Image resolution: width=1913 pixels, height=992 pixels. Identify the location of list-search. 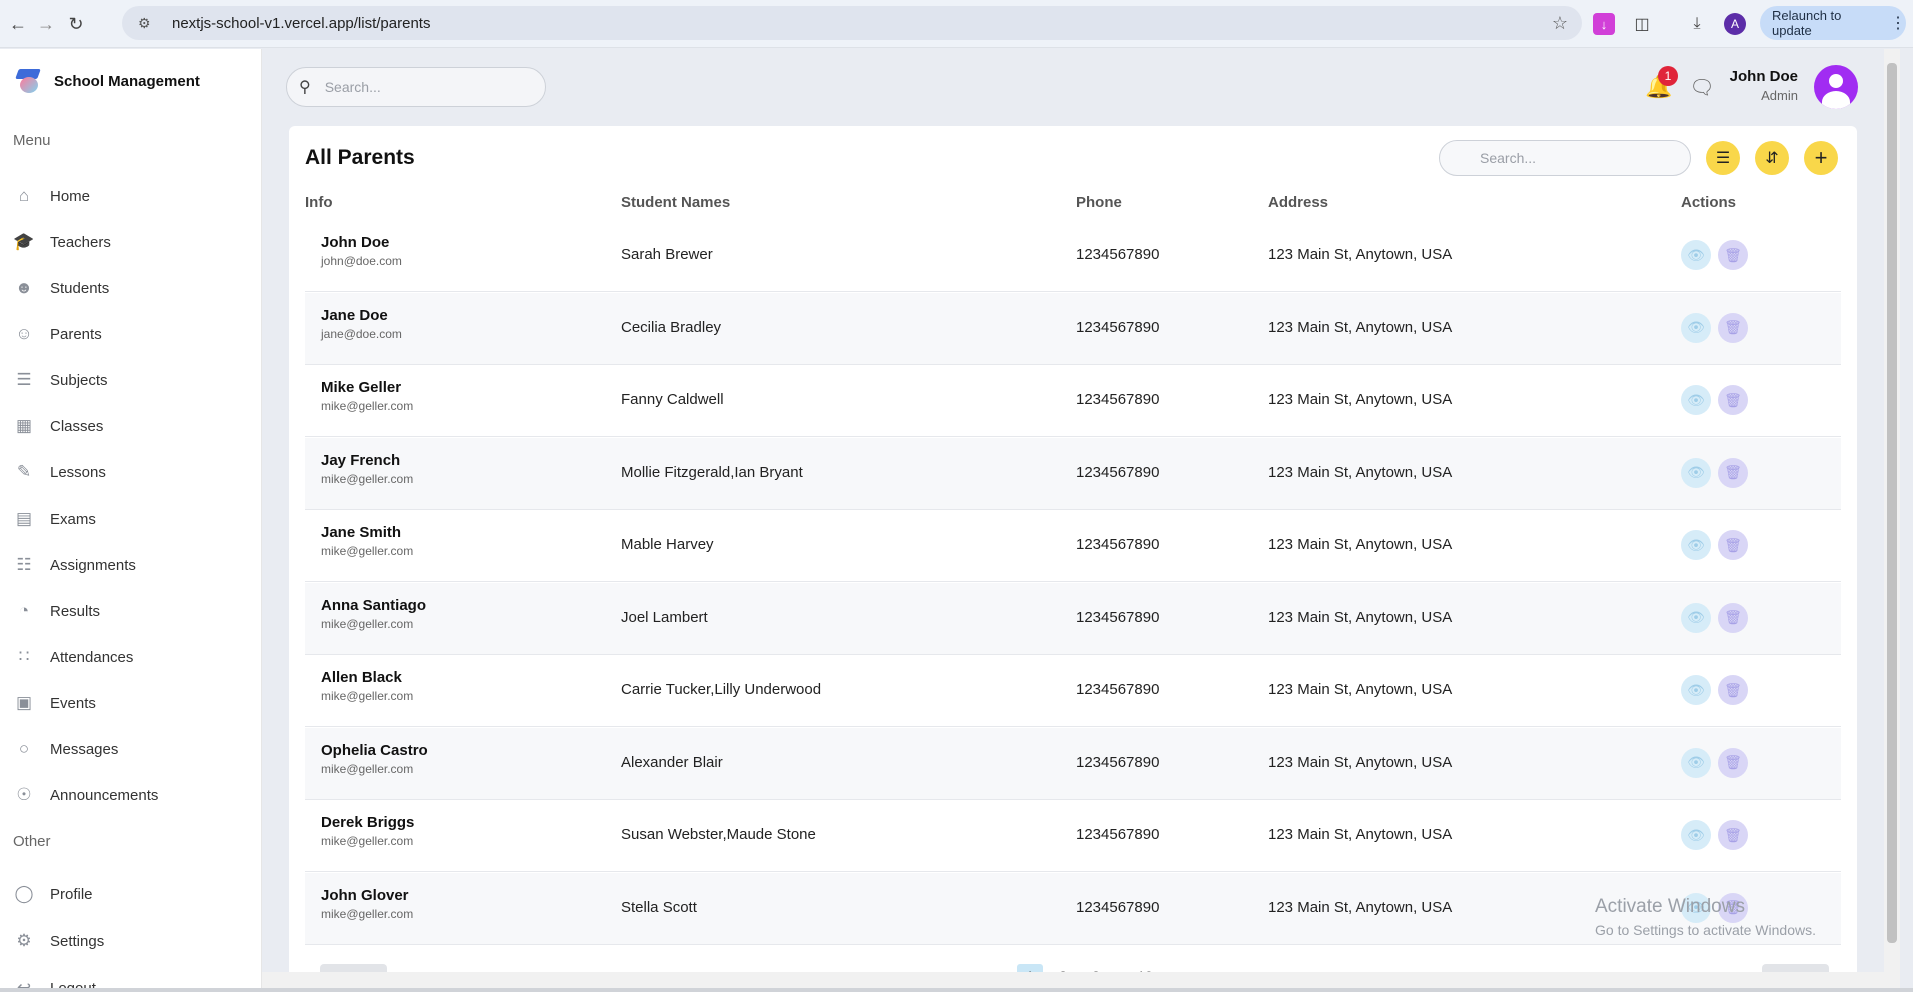
(1565, 158).